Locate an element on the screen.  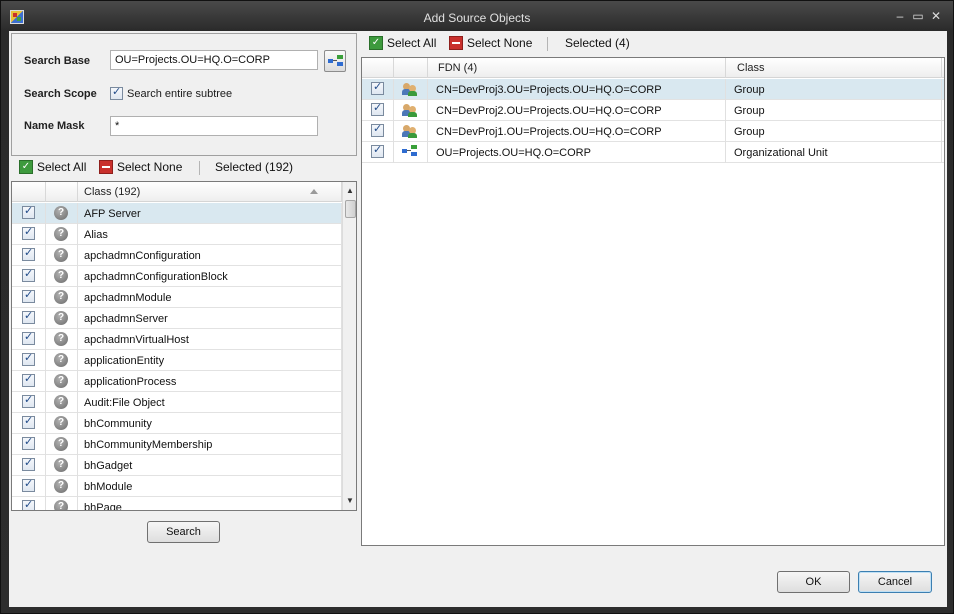
maximize-icon: ▭ is located at coordinates (918, 16).